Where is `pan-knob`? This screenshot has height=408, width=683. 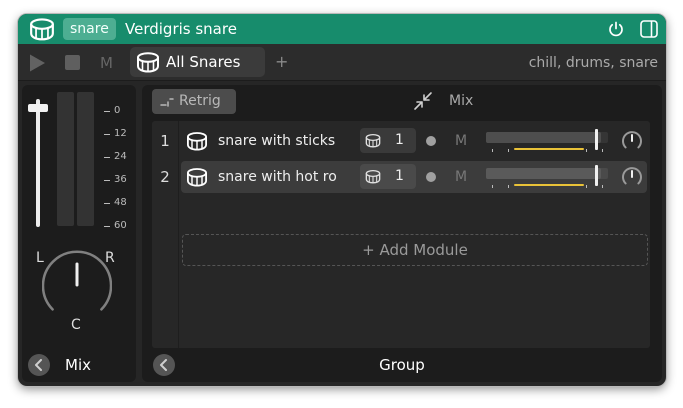 pan-knob is located at coordinates (77, 285).